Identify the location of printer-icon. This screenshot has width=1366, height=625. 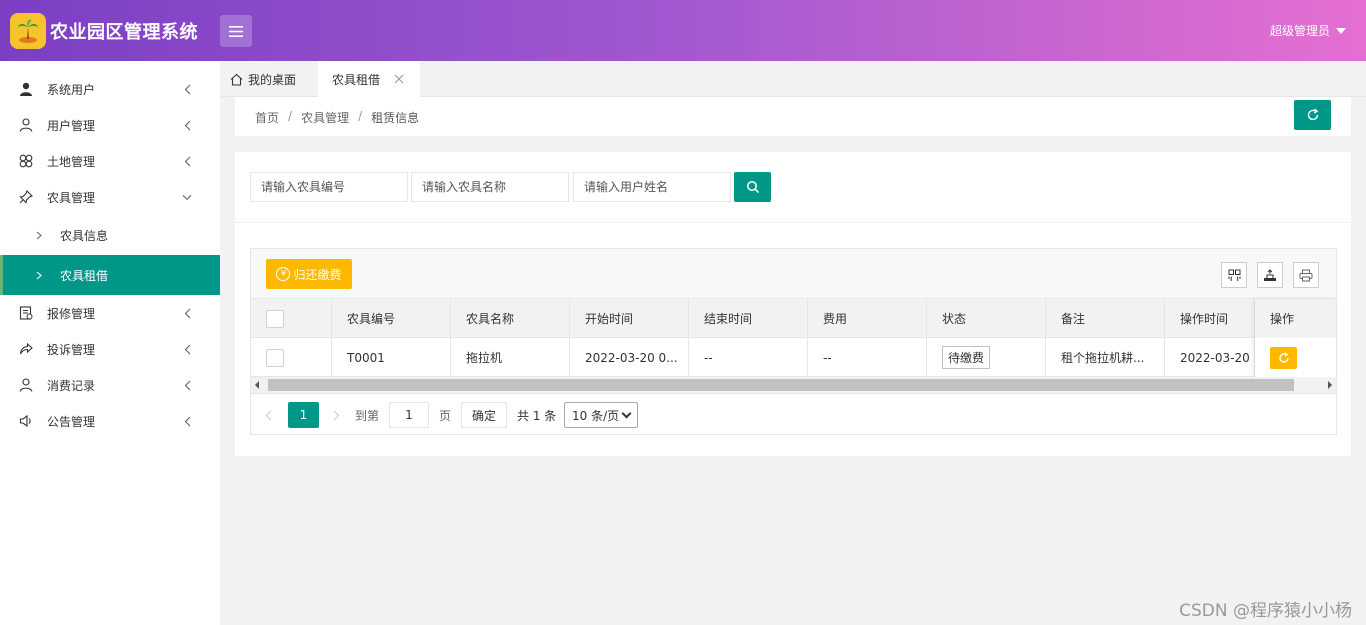
(1306, 275).